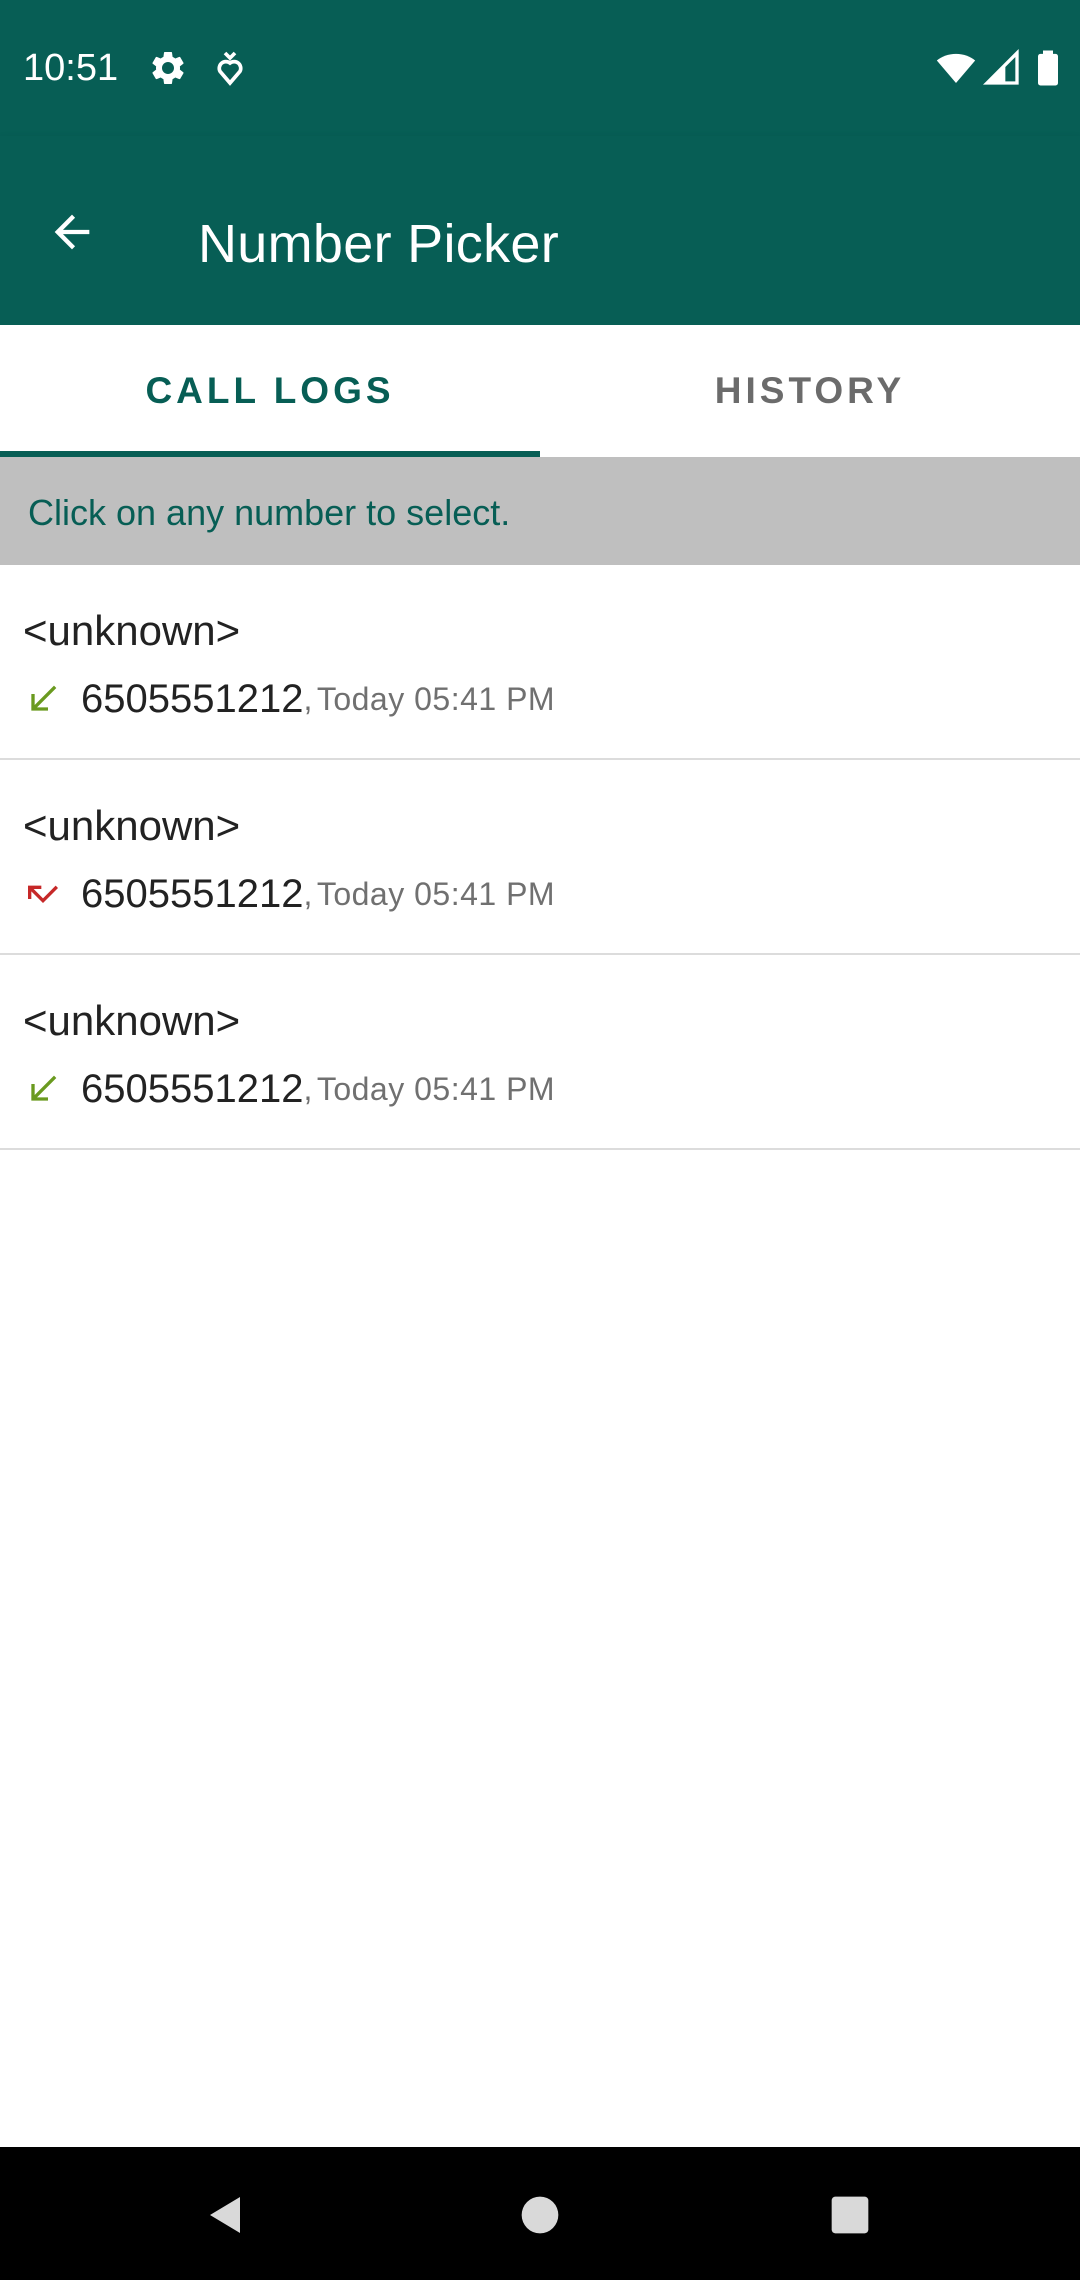  Describe the element at coordinates (269, 512) in the screenshot. I see `hint-text: Click on any number to select.` at that location.